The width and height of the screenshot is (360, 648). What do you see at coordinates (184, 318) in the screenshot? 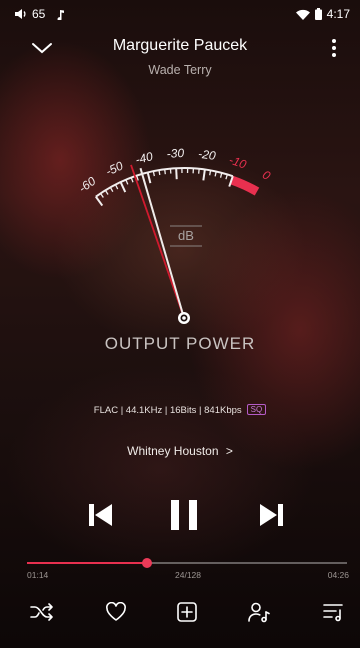
I see `meter-pivot-center` at bounding box center [184, 318].